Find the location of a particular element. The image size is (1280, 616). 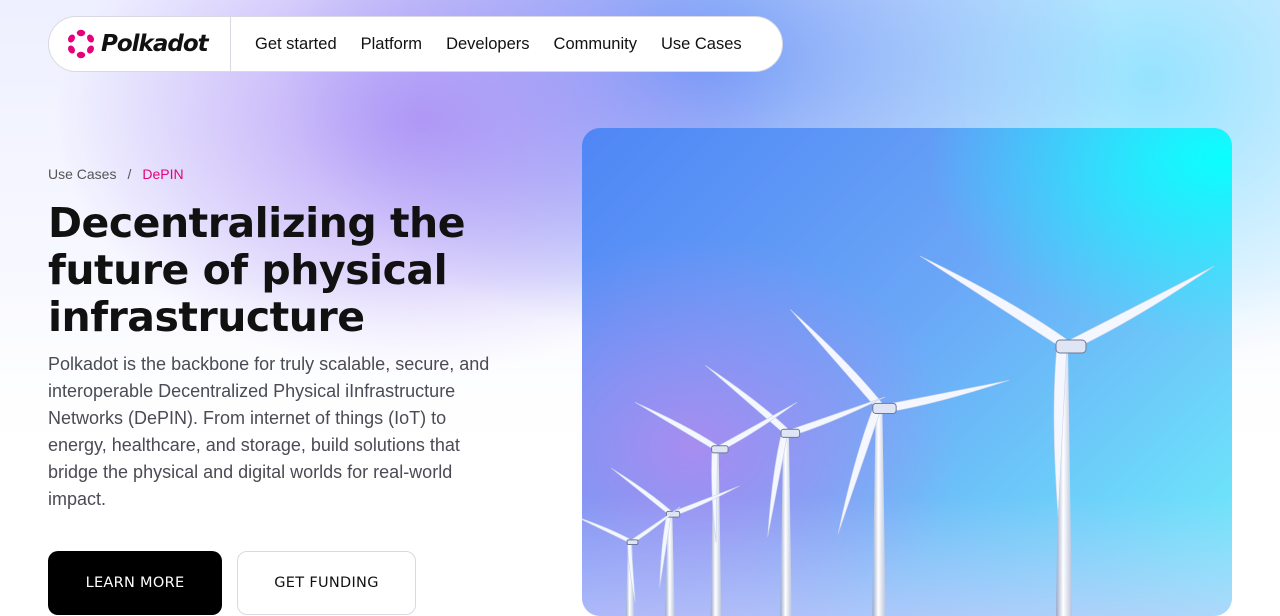

nav-item-use-cases: Use Cases is located at coordinates (701, 44).